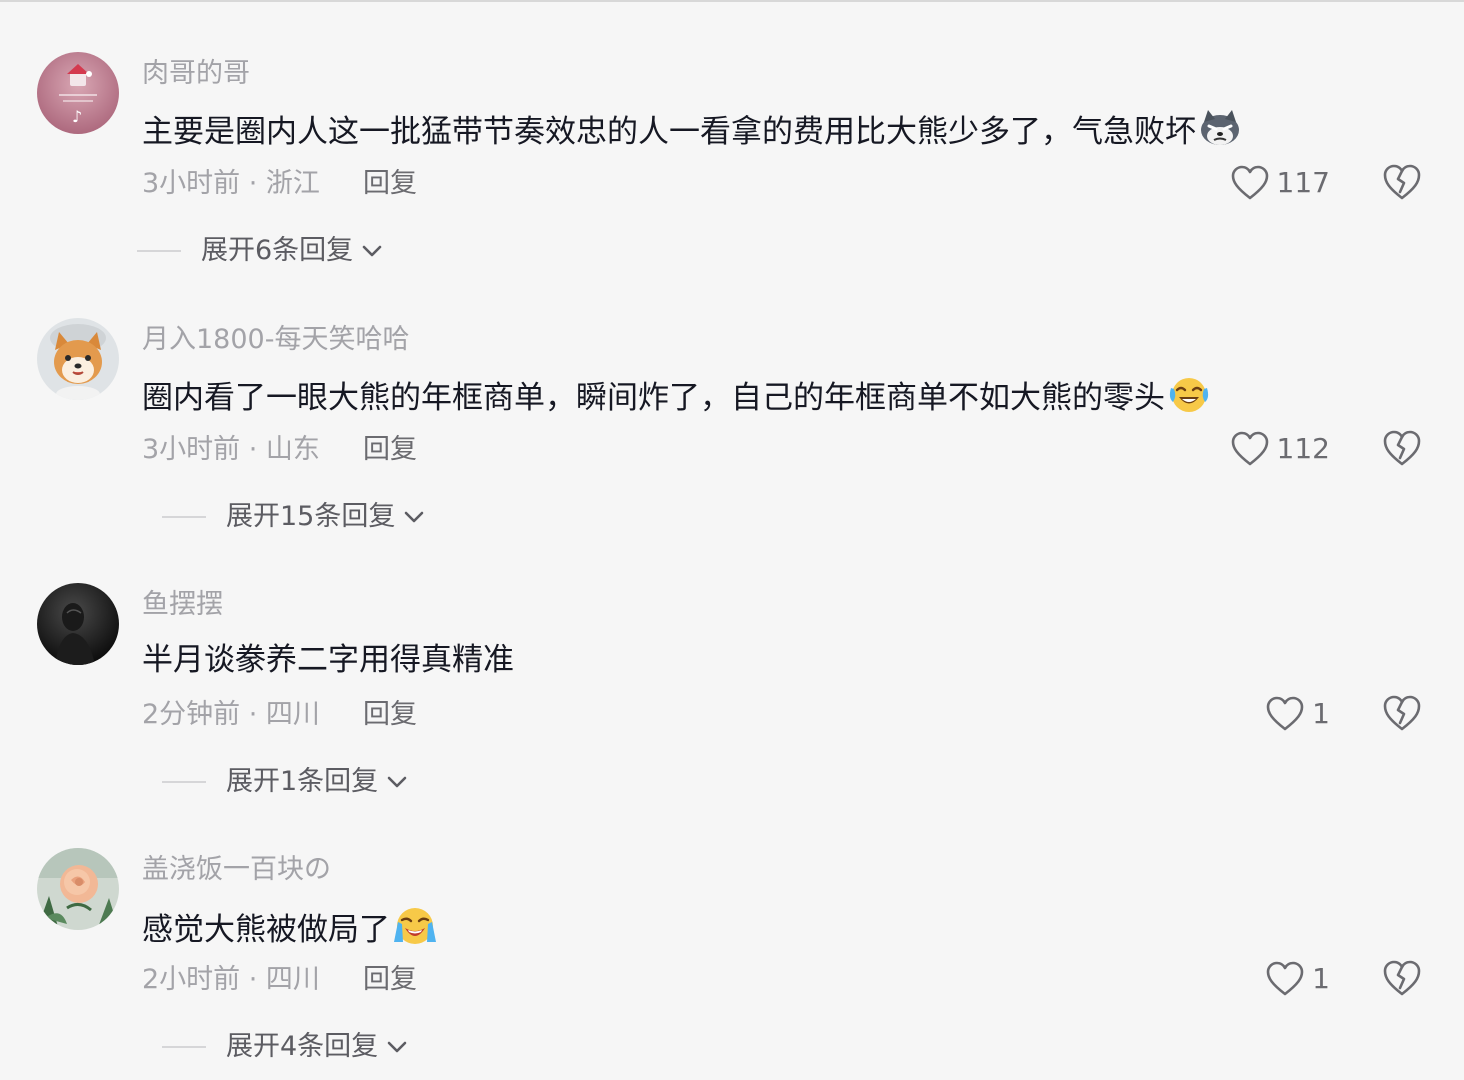 The height and width of the screenshot is (1080, 1464). What do you see at coordinates (1303, 448) in the screenshot?
I see `like-count: 112` at bounding box center [1303, 448].